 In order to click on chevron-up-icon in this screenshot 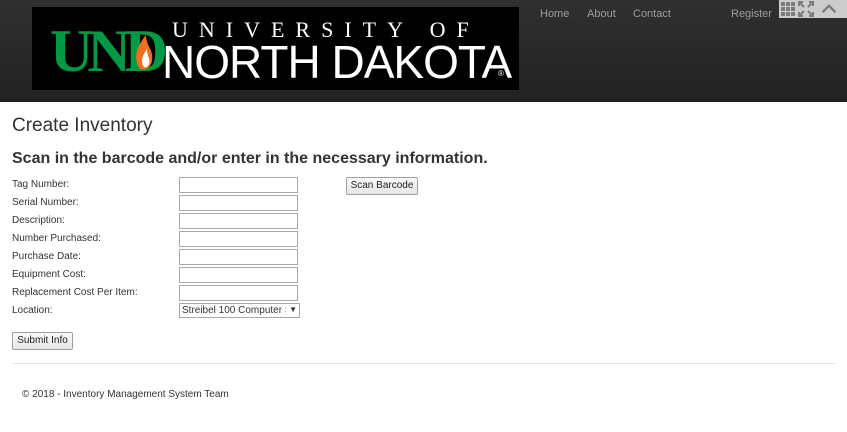, I will do `click(829, 9)`.